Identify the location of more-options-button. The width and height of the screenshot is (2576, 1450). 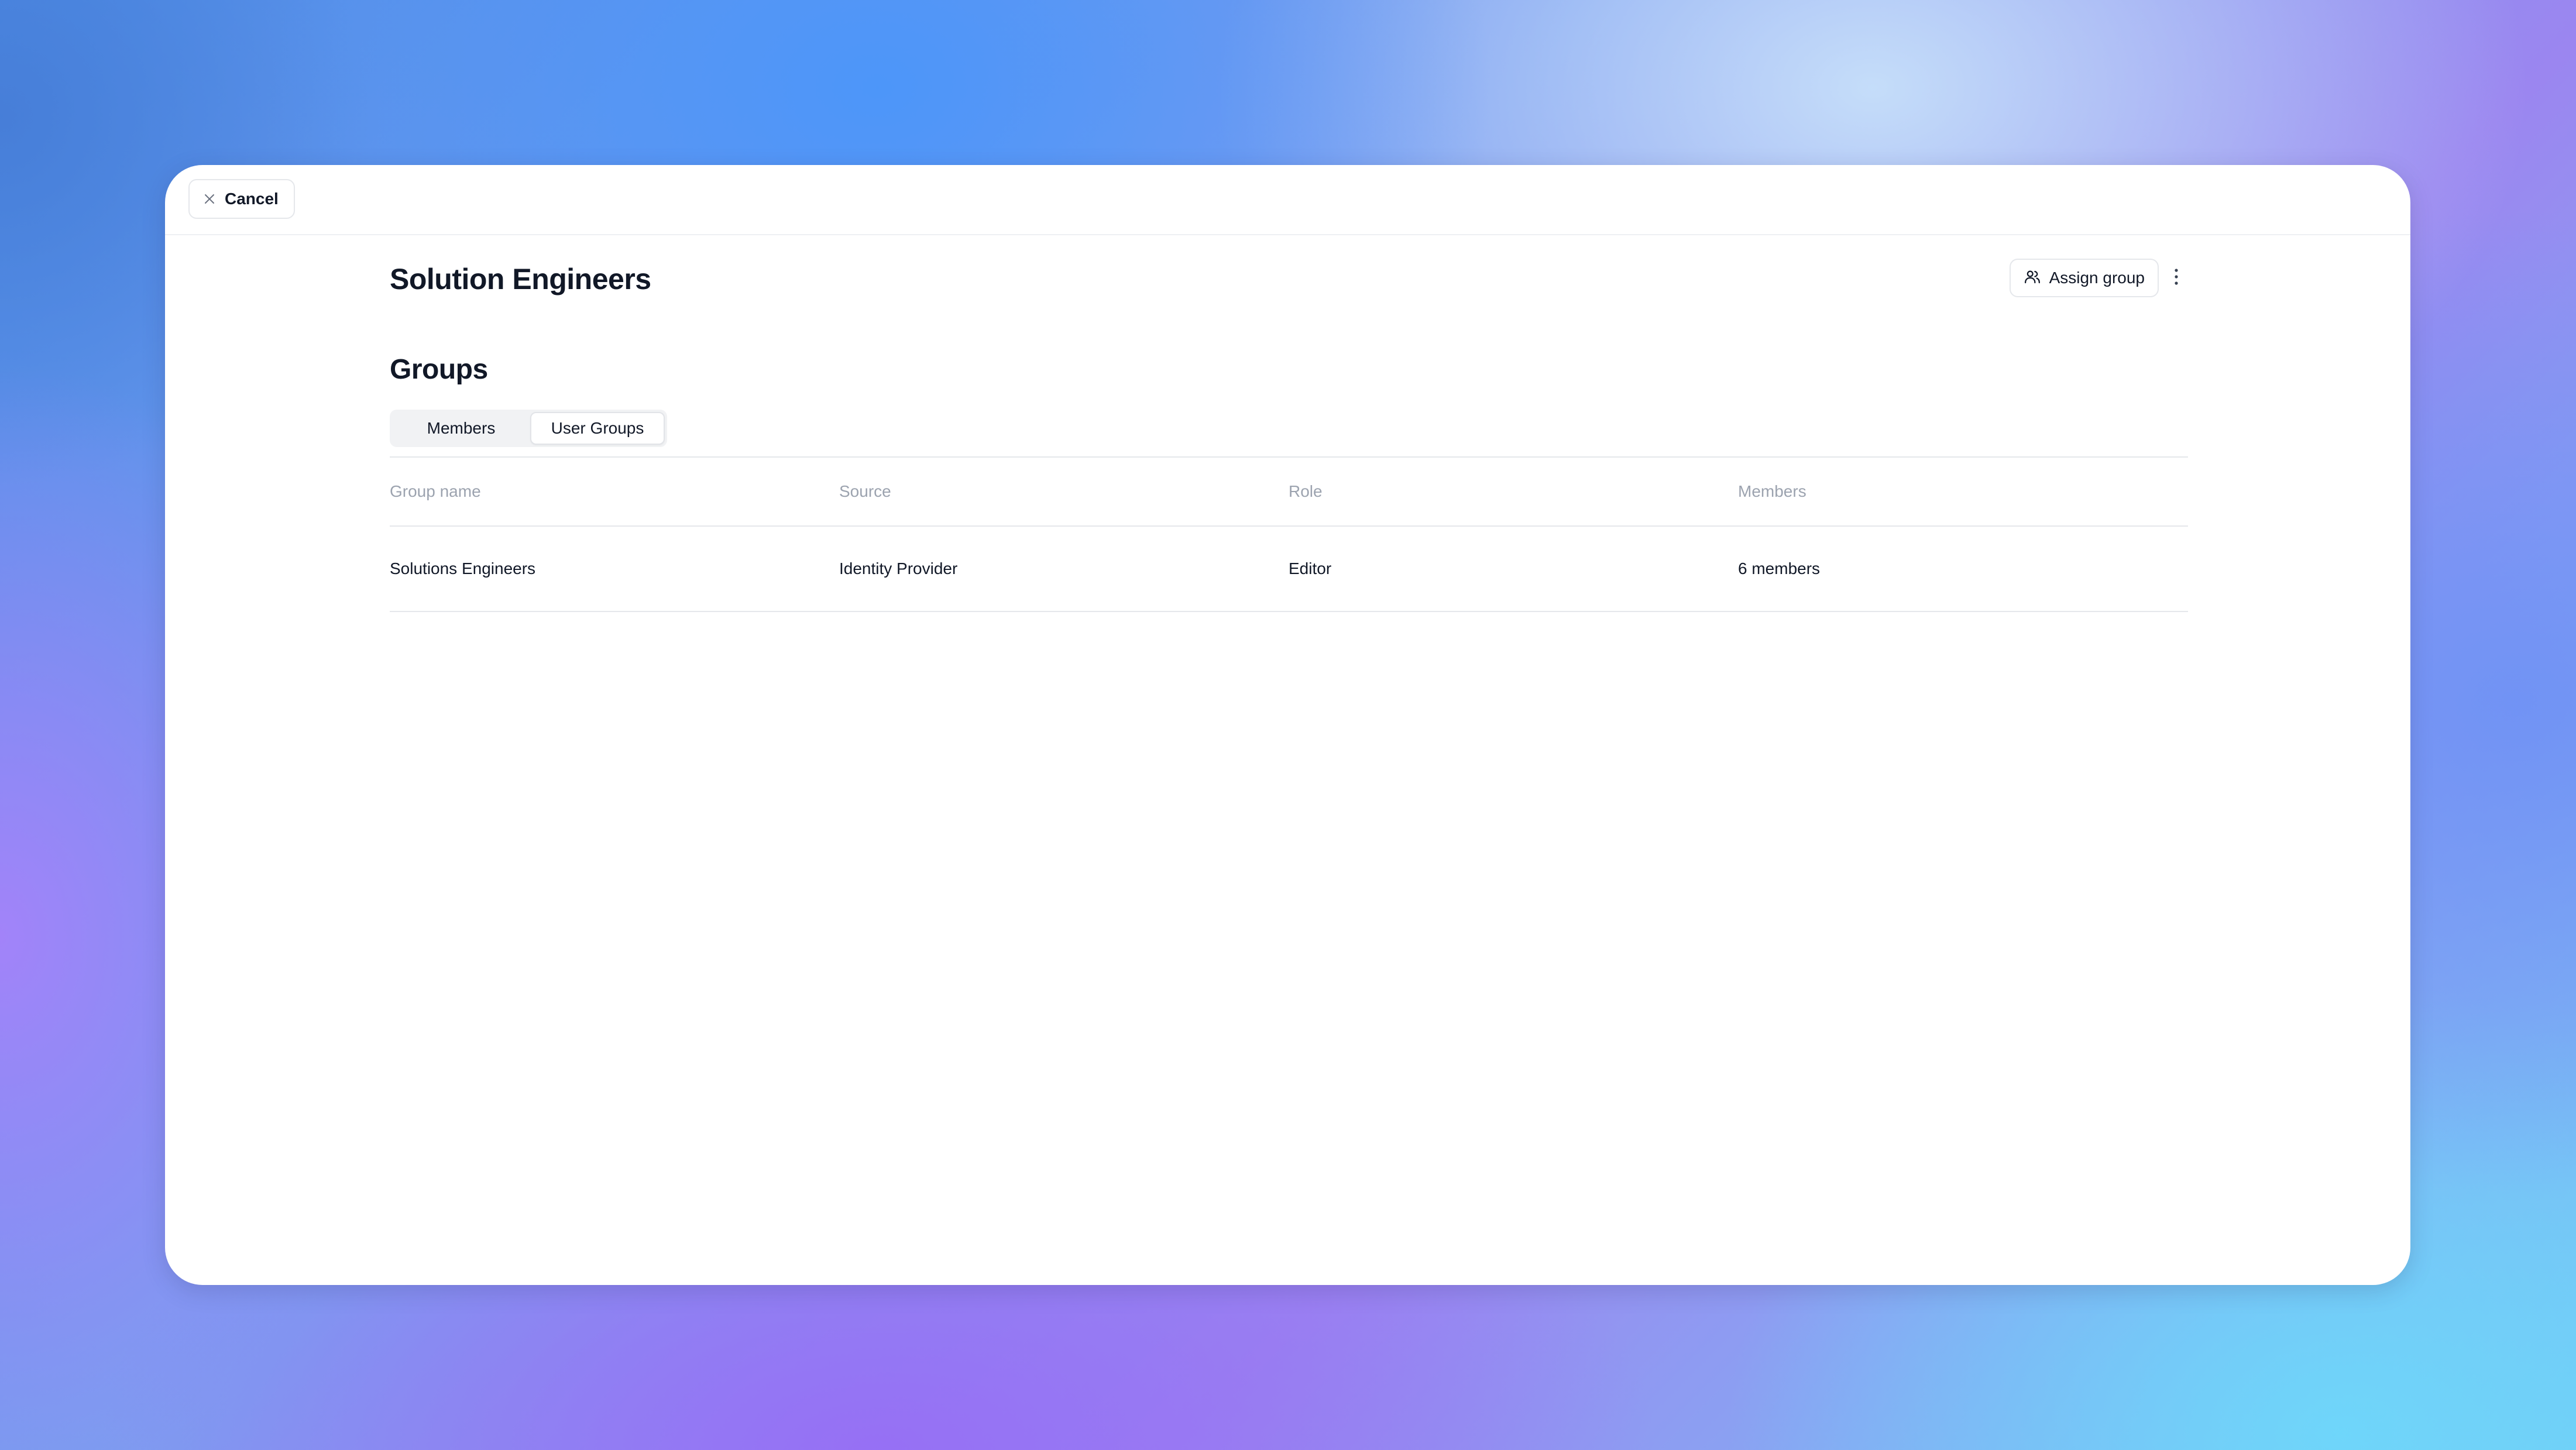
(2176, 278).